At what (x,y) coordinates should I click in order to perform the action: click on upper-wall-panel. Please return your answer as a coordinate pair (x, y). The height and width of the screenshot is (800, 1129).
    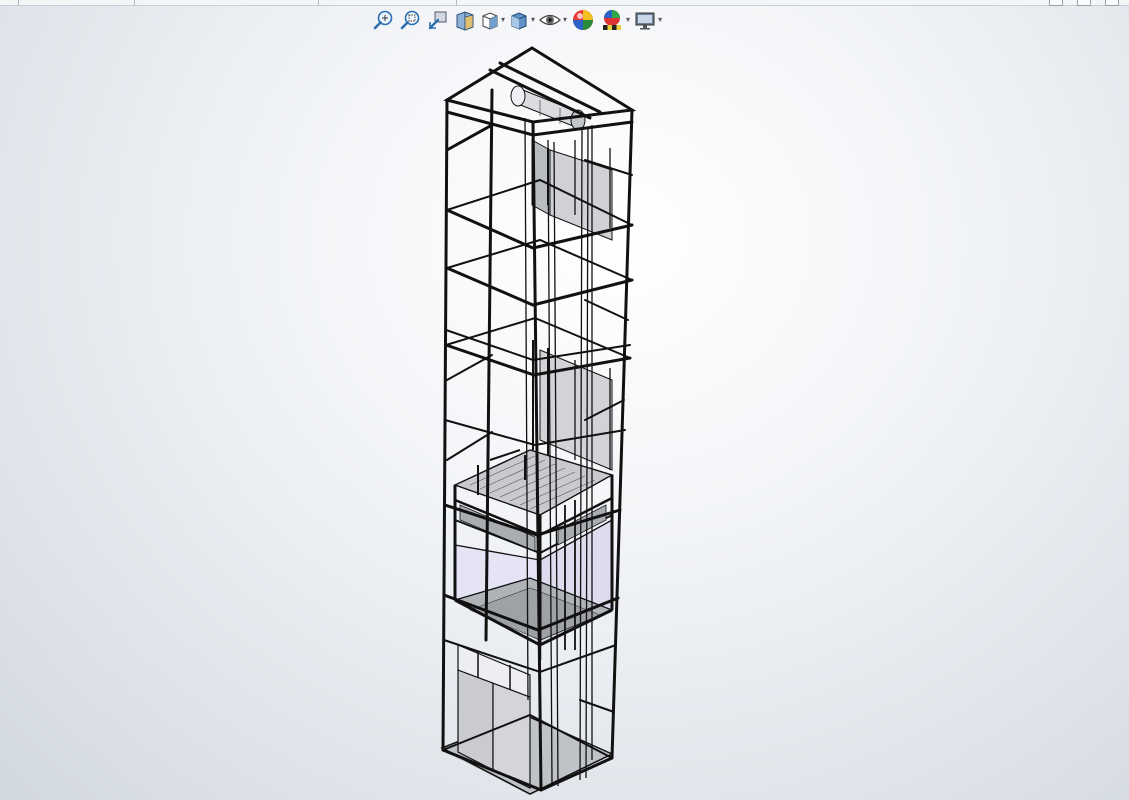
    Looking at the image, I should click on (581, 195).